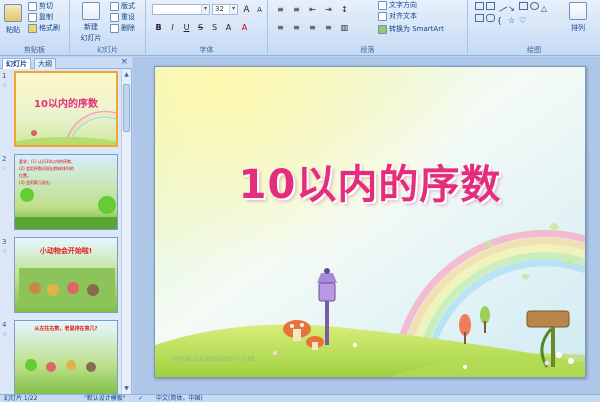 This screenshot has height=402, width=600. I want to click on slide-number: 1, so click(4, 76).